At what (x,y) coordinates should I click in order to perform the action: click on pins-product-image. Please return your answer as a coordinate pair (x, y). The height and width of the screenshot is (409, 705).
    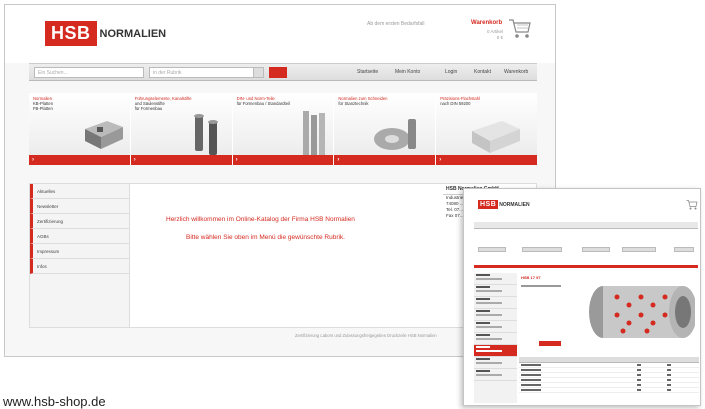
    Looking at the image, I should click on (205, 134).